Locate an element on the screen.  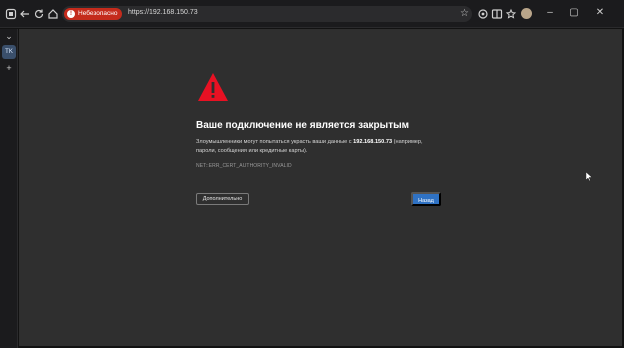
profile-avatar is located at coordinates (526, 13).